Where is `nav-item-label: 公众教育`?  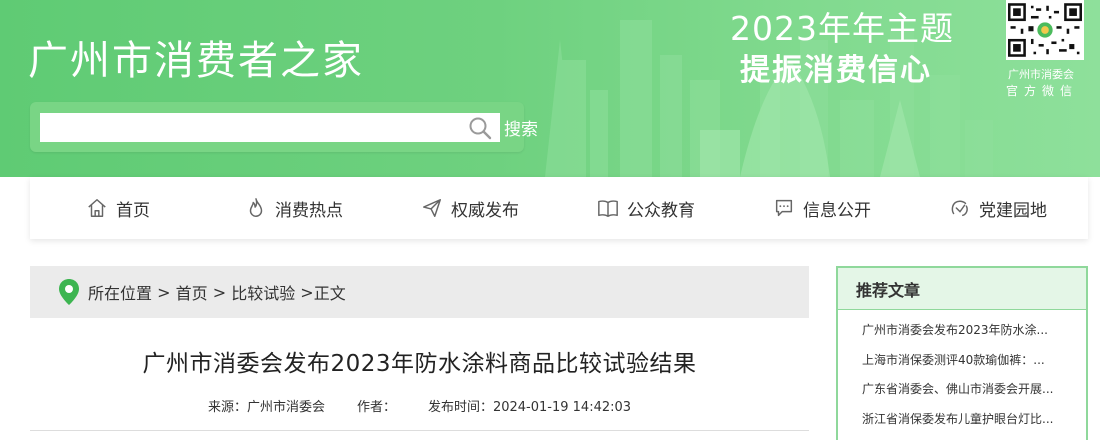
nav-item-label: 公众教育 is located at coordinates (661, 210).